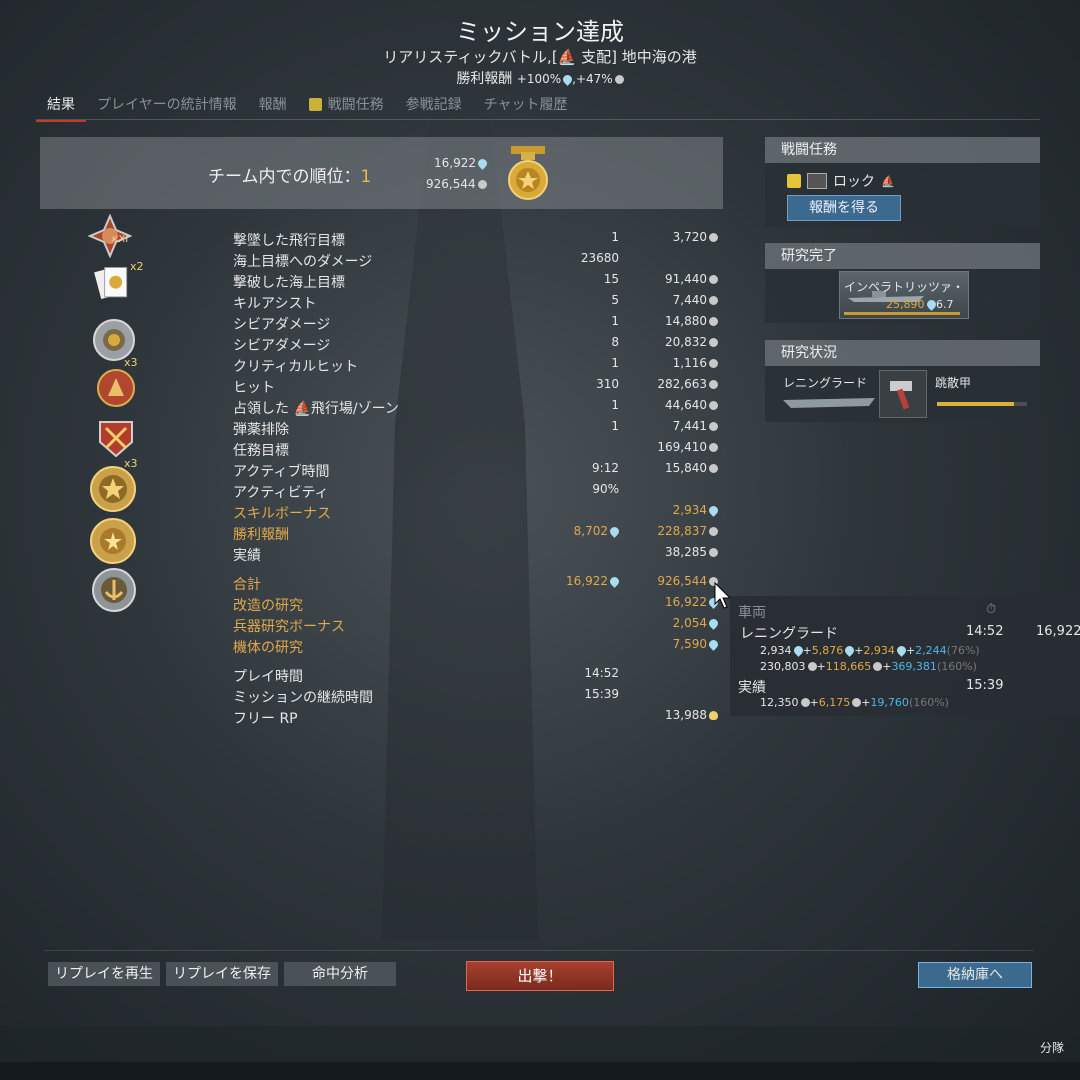 This screenshot has height=1080, width=1080. I want to click on stat-value-text: 23680, so click(599, 258).